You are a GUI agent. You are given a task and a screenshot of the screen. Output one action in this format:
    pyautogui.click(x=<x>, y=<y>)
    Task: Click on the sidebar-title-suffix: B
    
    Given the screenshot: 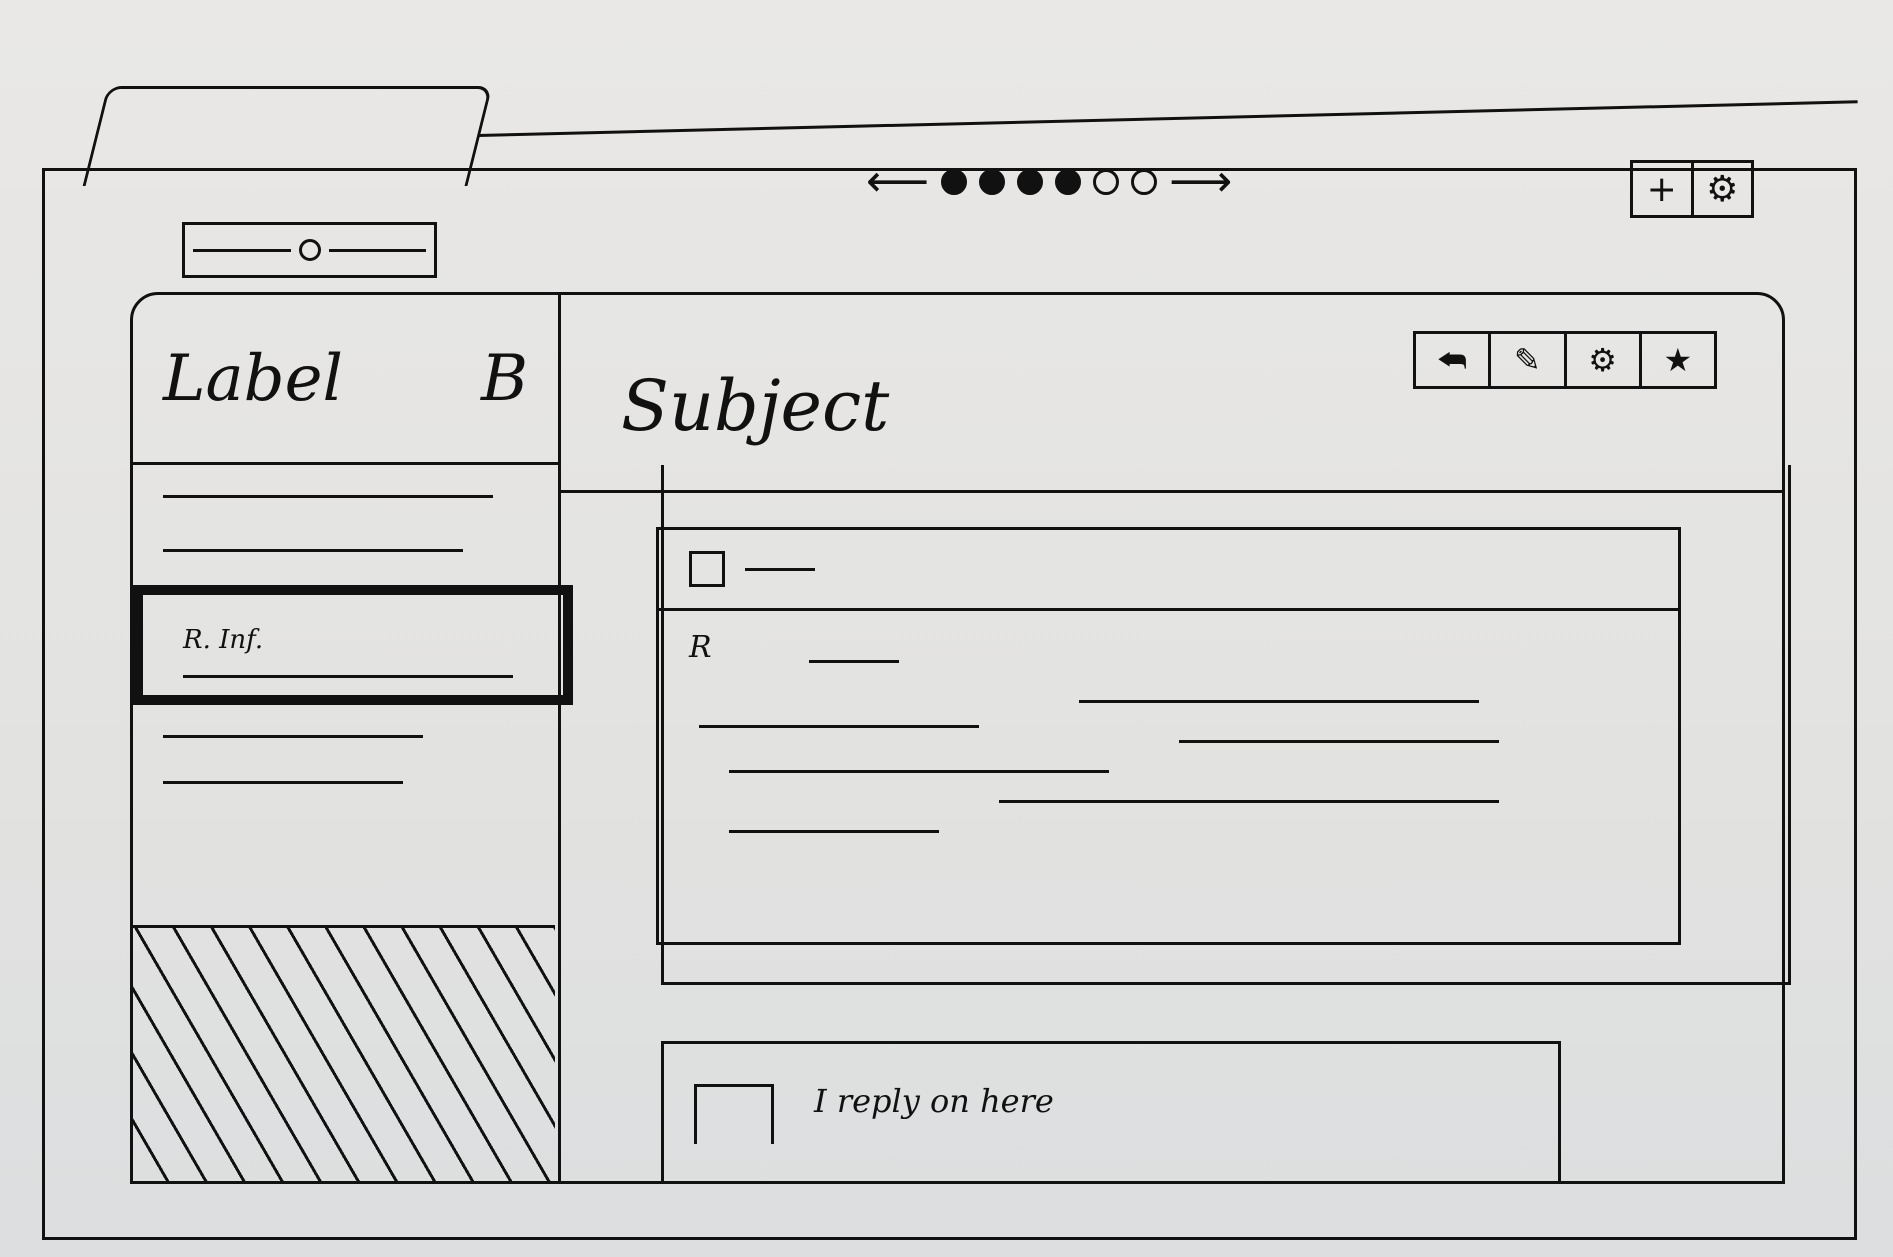 What is the action you would take?
    pyautogui.click(x=504, y=378)
    